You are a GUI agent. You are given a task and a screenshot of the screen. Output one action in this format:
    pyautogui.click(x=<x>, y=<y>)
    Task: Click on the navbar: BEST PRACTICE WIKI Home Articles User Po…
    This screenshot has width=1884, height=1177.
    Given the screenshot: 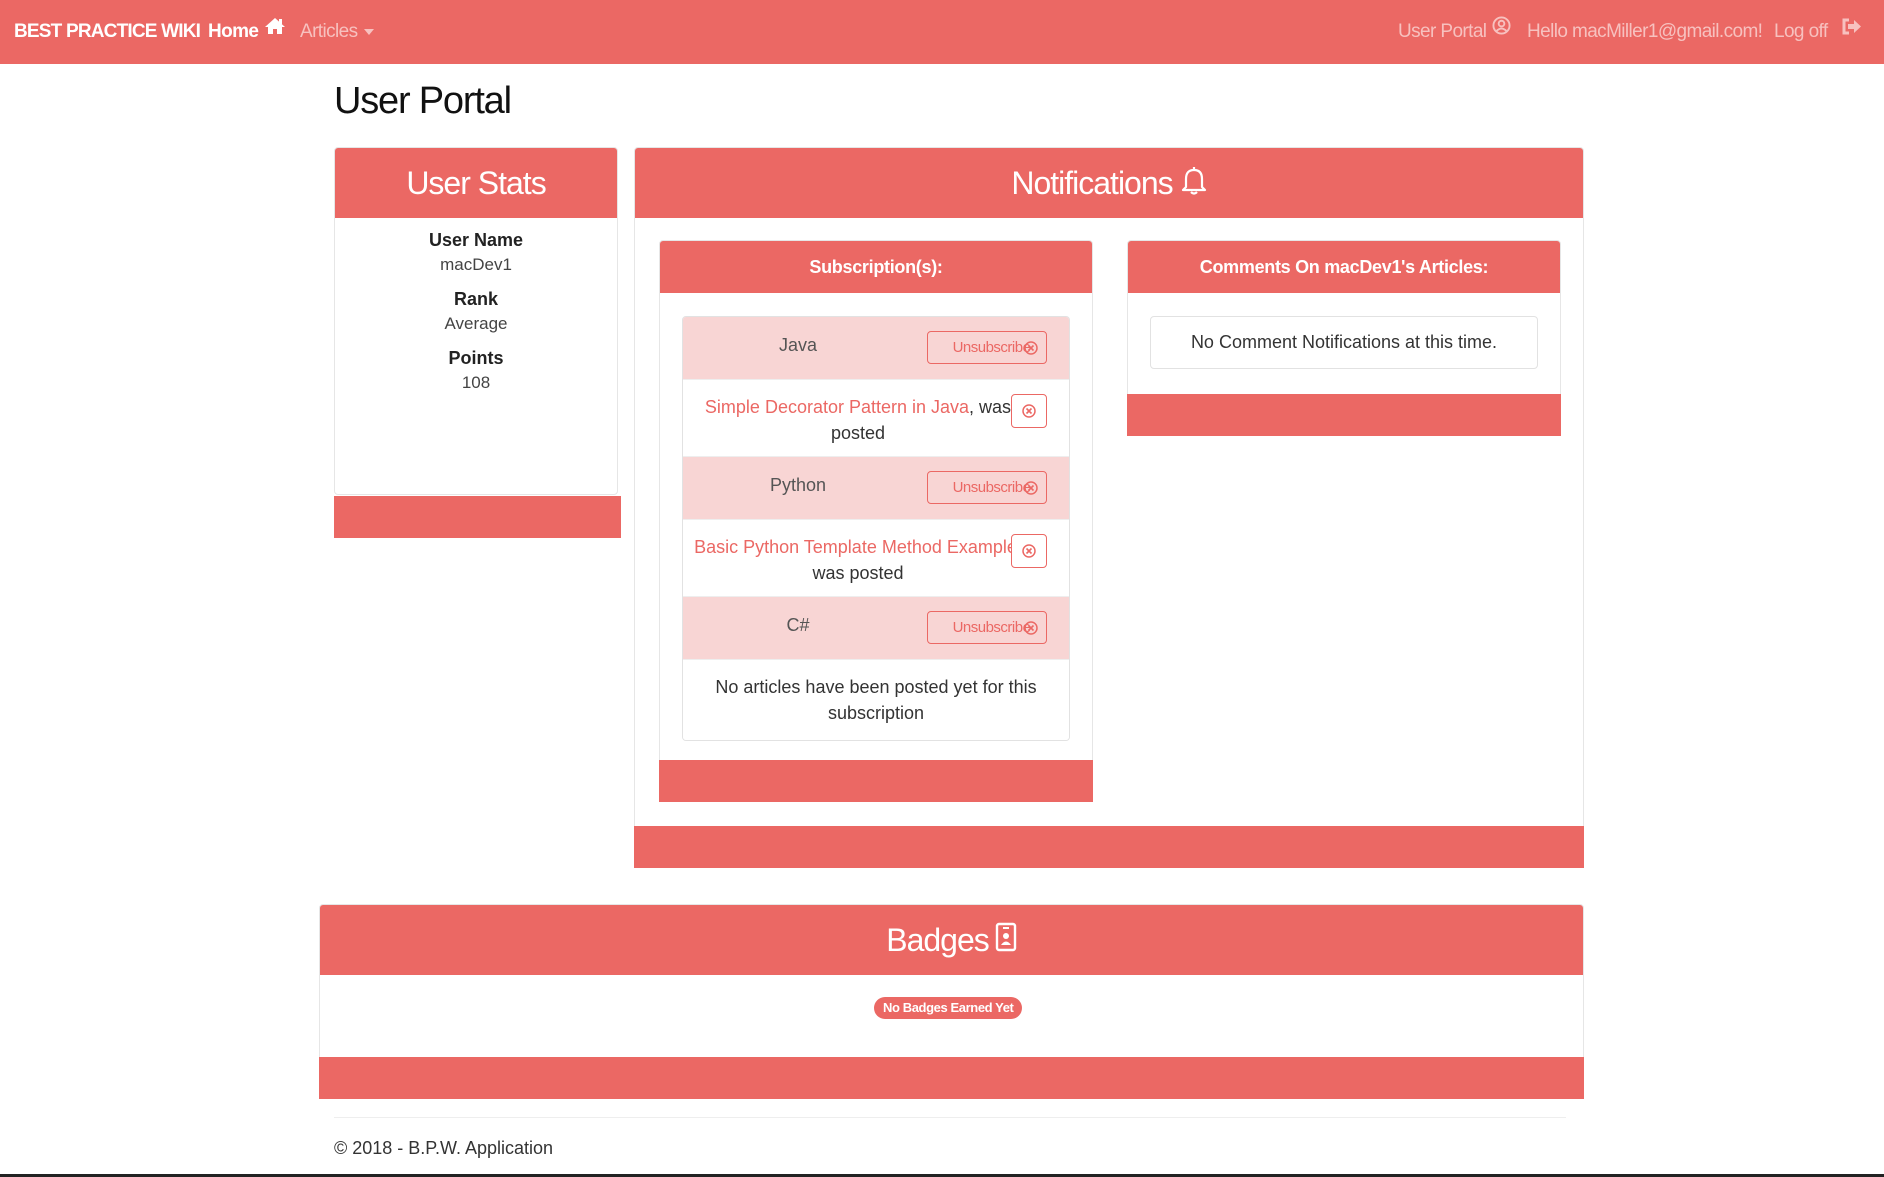 What is the action you would take?
    pyautogui.click(x=942, y=32)
    